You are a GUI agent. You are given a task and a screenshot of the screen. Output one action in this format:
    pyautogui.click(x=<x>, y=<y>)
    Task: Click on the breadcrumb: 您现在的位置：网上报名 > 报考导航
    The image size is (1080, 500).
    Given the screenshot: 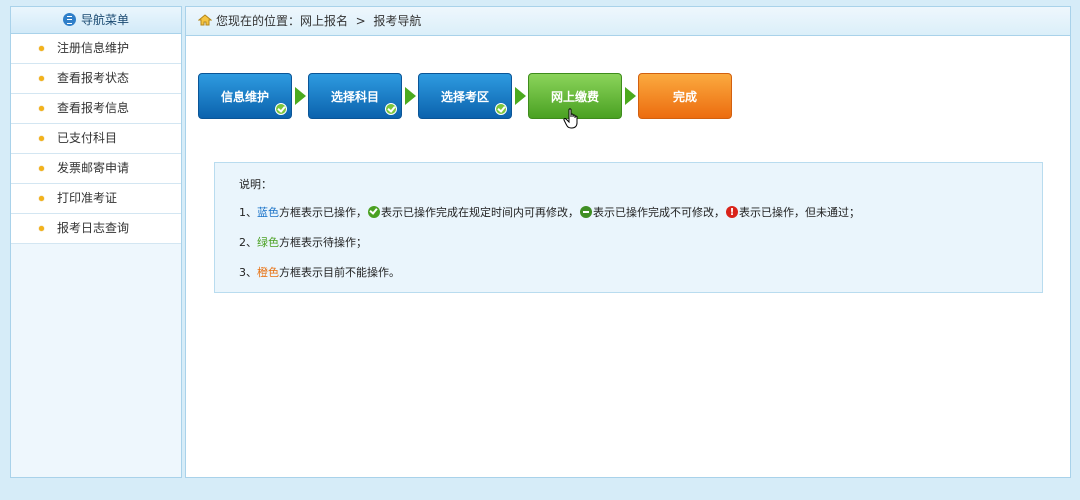 What is the action you would take?
    pyautogui.click(x=628, y=21)
    